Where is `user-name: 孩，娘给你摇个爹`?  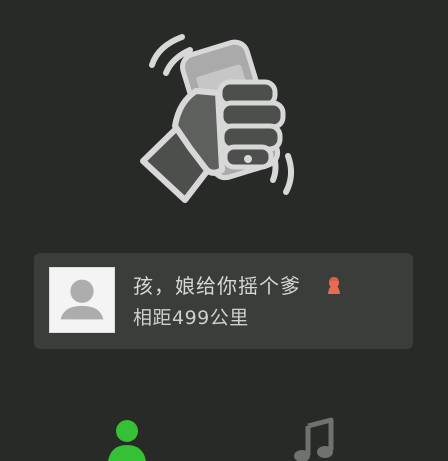 user-name: 孩，娘给你摇个爹 is located at coordinates (217, 286).